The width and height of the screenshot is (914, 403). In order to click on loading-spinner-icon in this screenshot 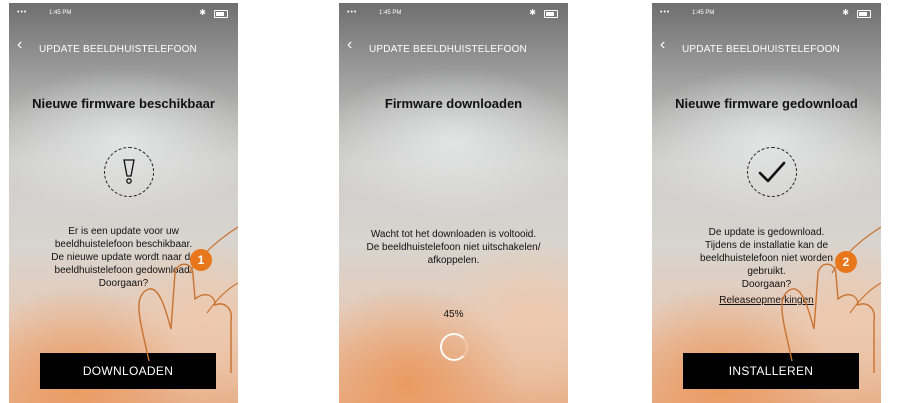, I will do `click(454, 347)`.